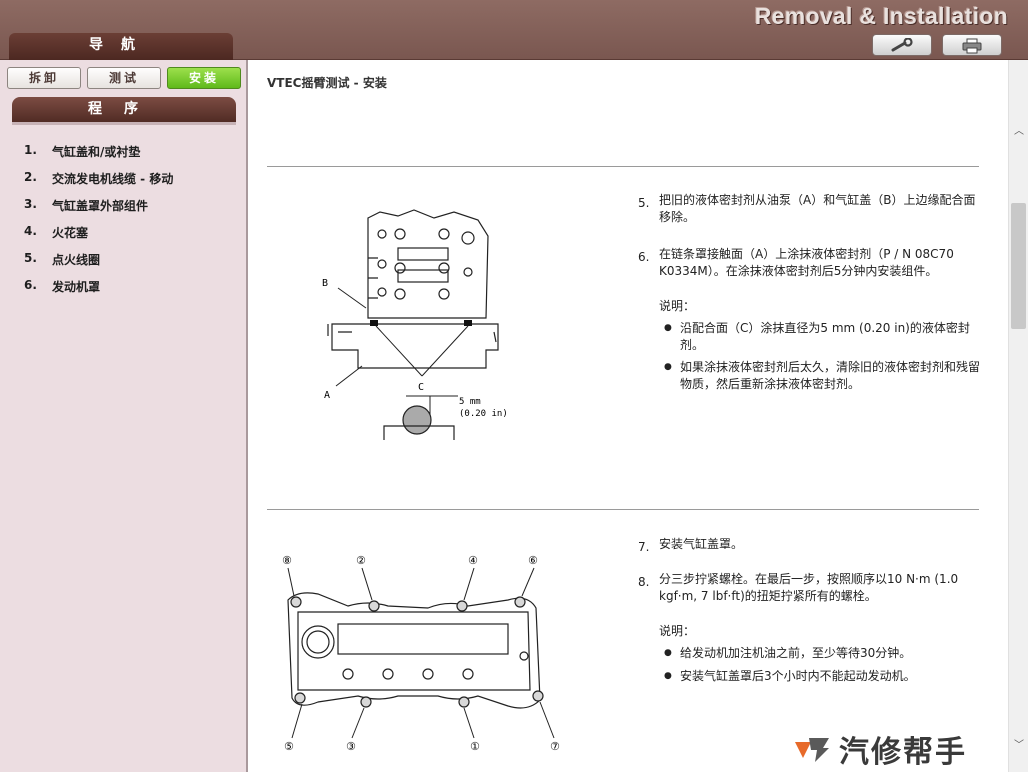 Image resolution: width=1028 pixels, height=772 pixels. I want to click on procedure-item: 6. 发动机罩, so click(98, 291).